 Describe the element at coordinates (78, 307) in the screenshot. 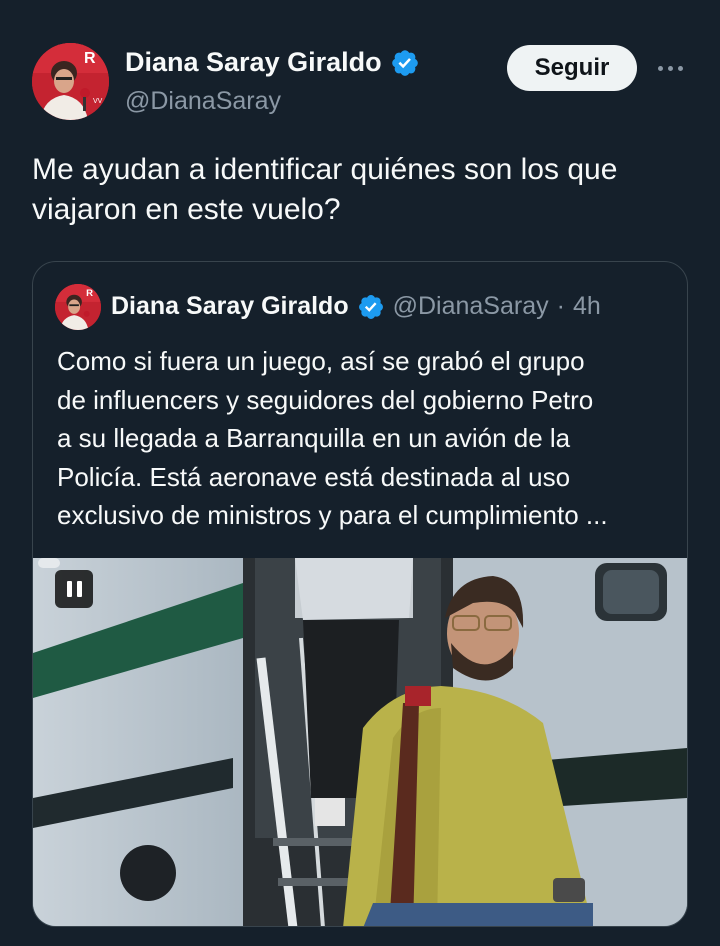

I see `quoted-author-avatar: R` at that location.